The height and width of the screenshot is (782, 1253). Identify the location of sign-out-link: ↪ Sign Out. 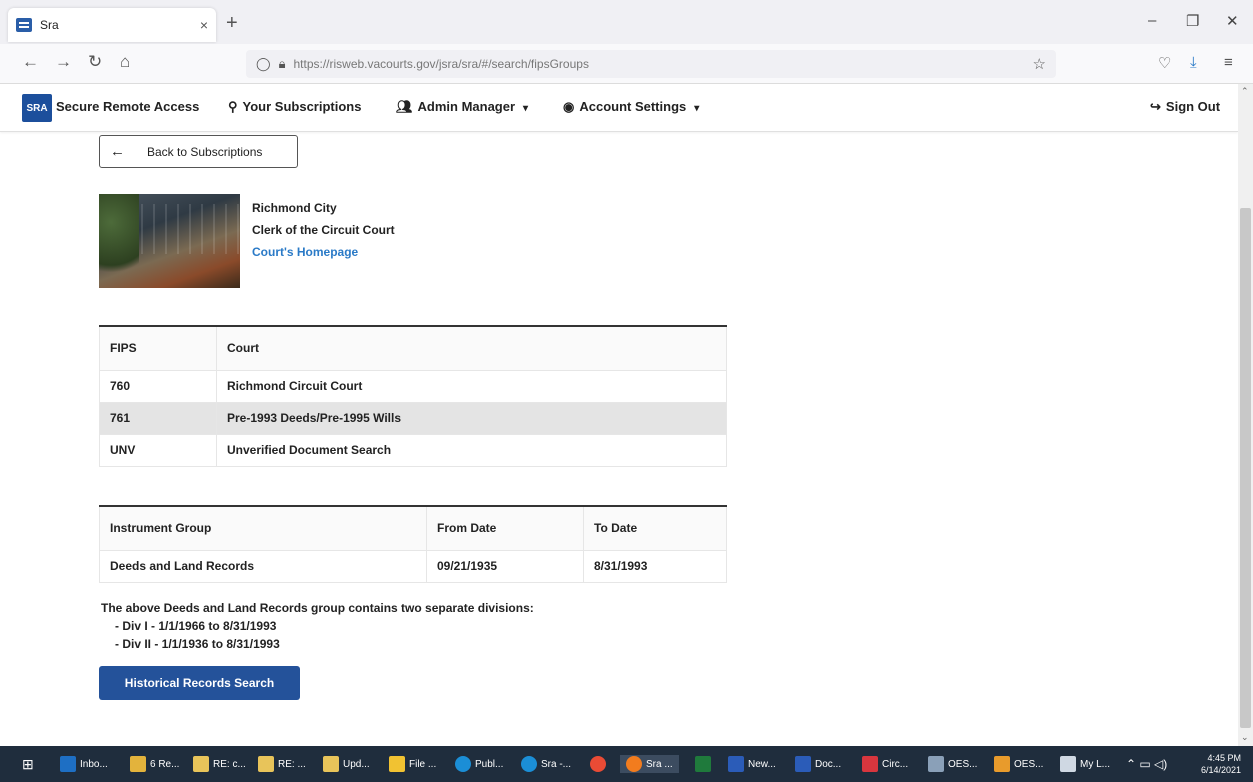
(1185, 107).